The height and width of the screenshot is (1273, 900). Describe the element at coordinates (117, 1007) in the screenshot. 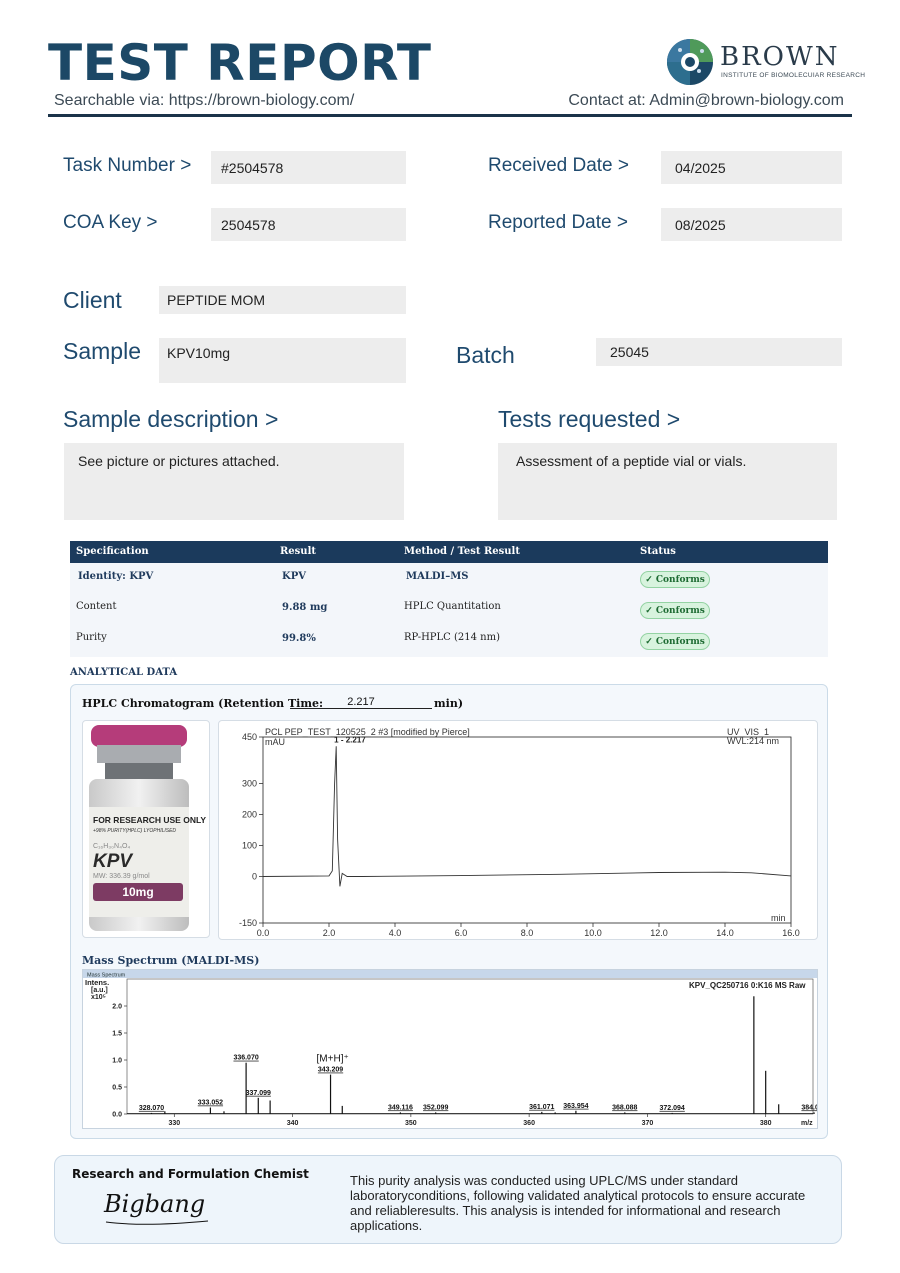

I see `ms-y-tick-label: 2.0` at that location.